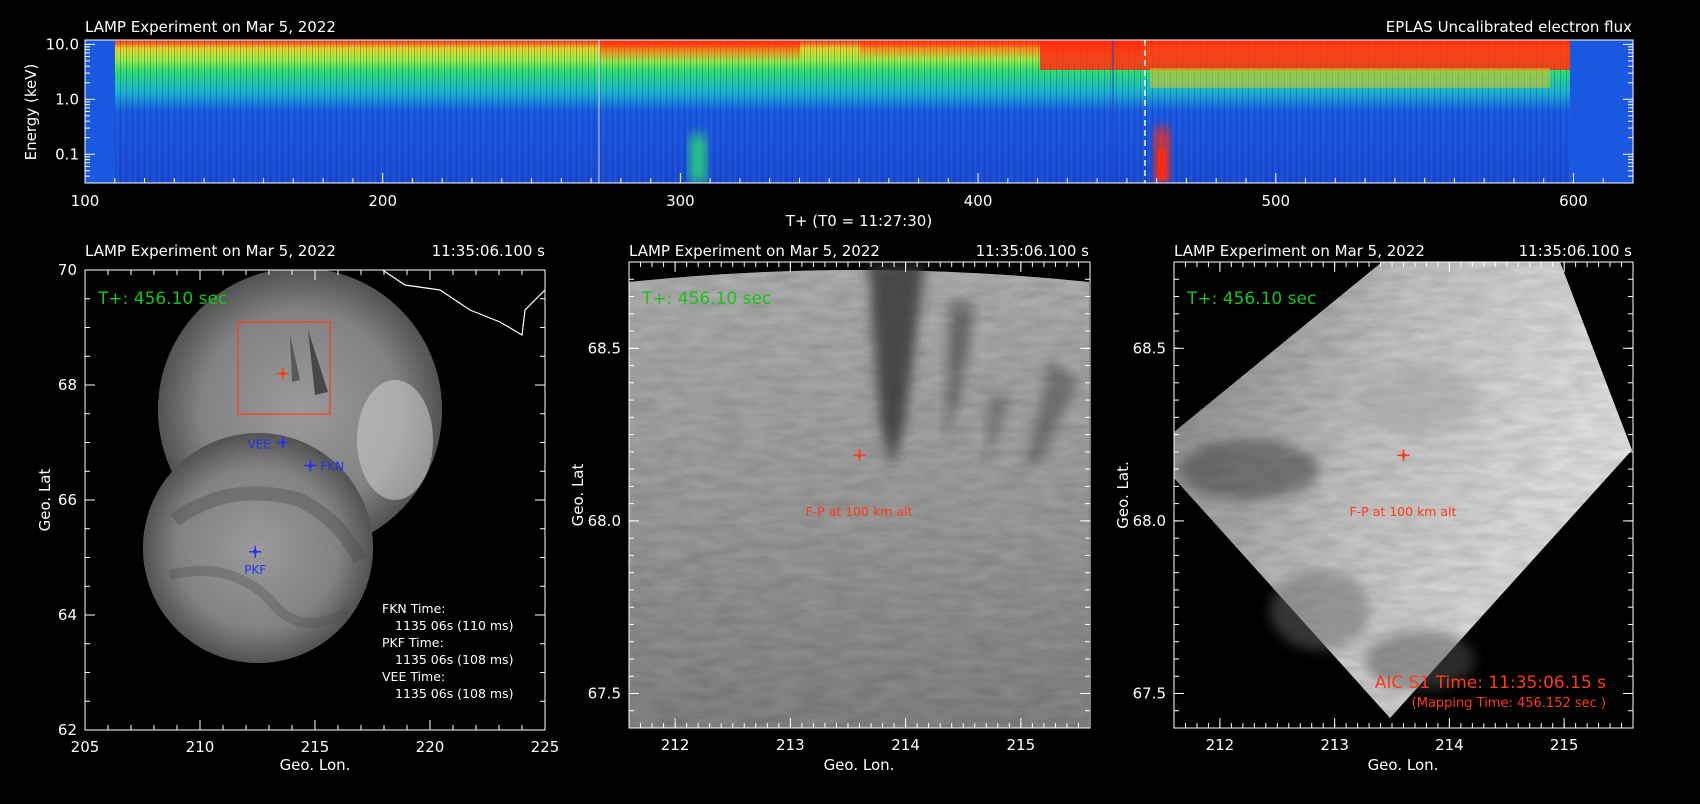  I want to click on mosaic-xlabel: Geo. Lon., so click(315, 765).